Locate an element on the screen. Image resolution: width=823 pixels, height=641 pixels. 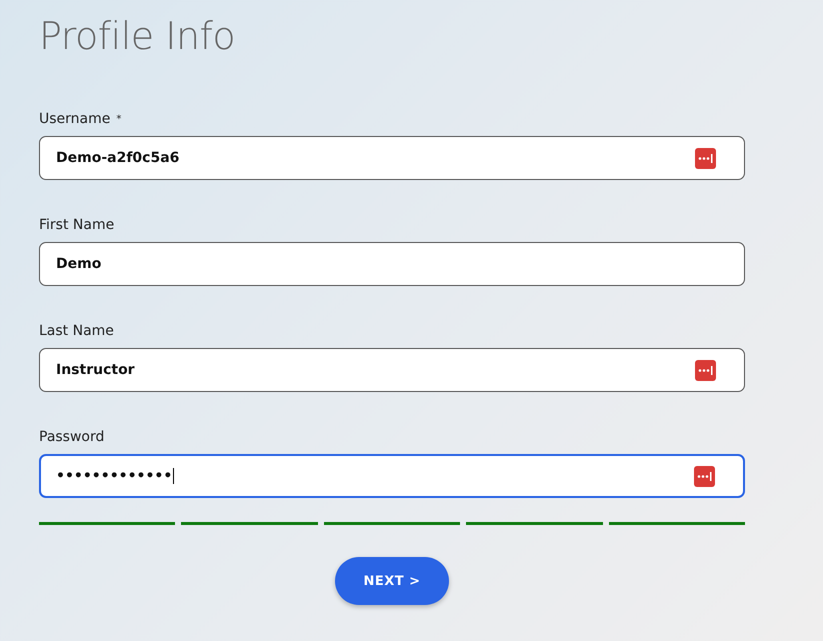
text-field: Demo-a2f0c5a6 is located at coordinates (392, 158).